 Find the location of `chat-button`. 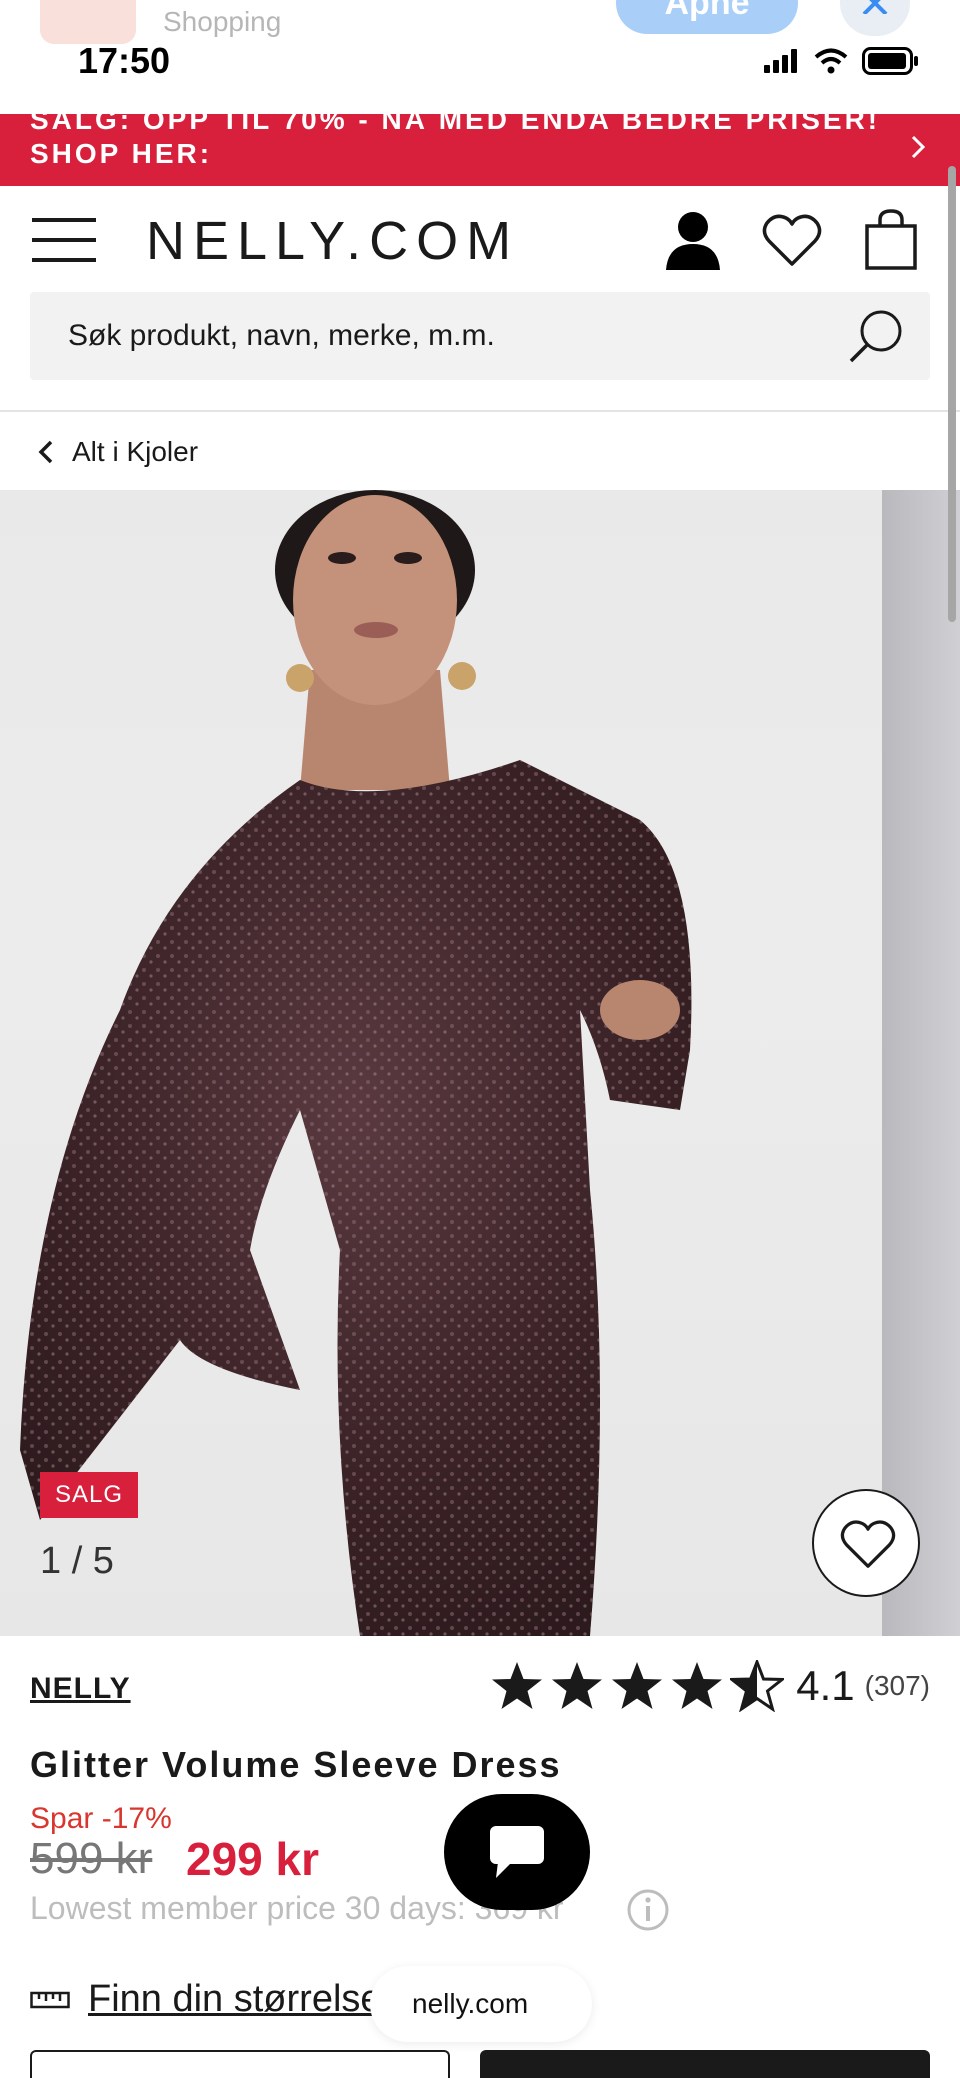

chat-button is located at coordinates (517, 1852).